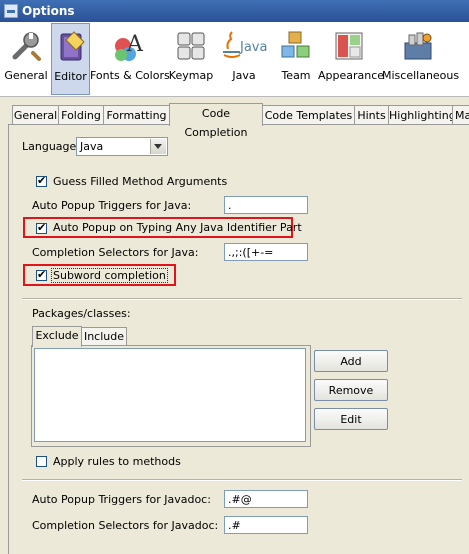 This screenshot has width=469, height=554. What do you see at coordinates (72, 46) in the screenshot?
I see `book-icon` at bounding box center [72, 46].